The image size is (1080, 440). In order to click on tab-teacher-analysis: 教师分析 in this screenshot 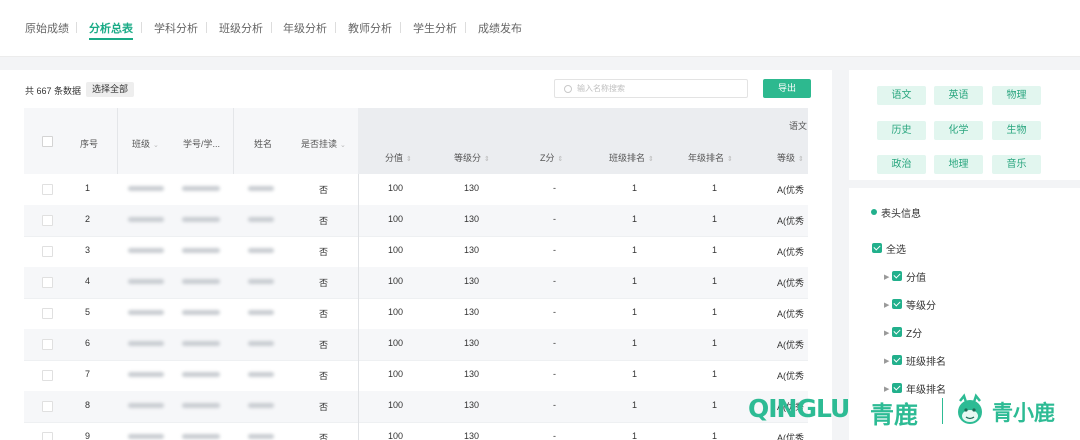, I will do `click(370, 29)`.